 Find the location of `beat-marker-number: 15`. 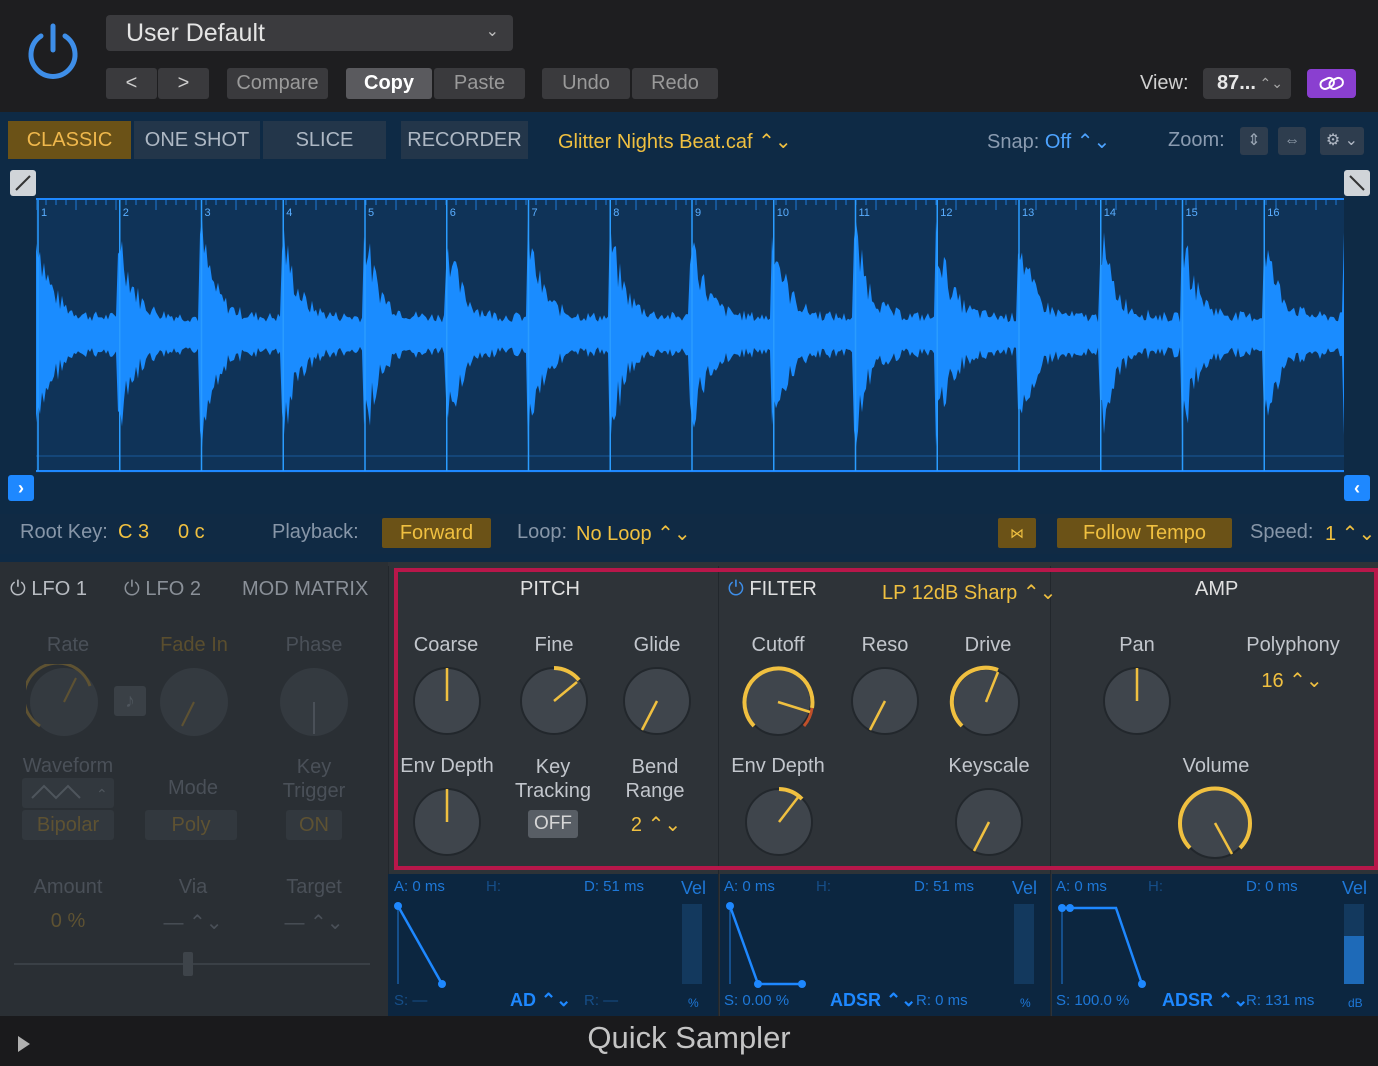

beat-marker-number: 15 is located at coordinates (1192, 213).